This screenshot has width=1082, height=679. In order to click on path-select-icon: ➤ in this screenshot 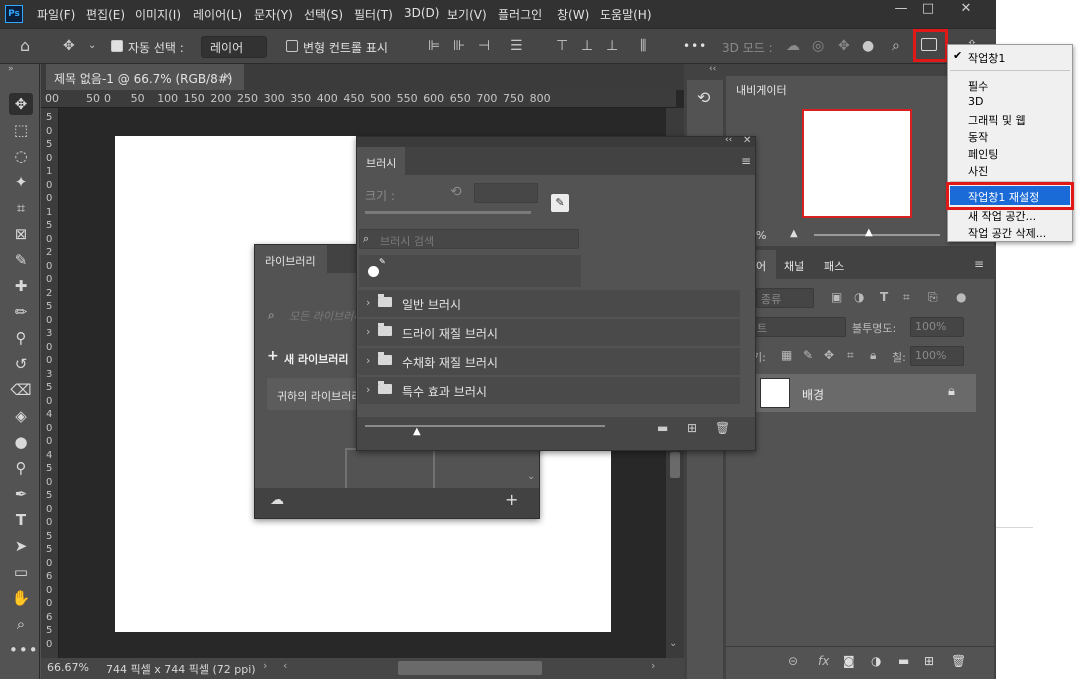, I will do `click(21, 546)`.